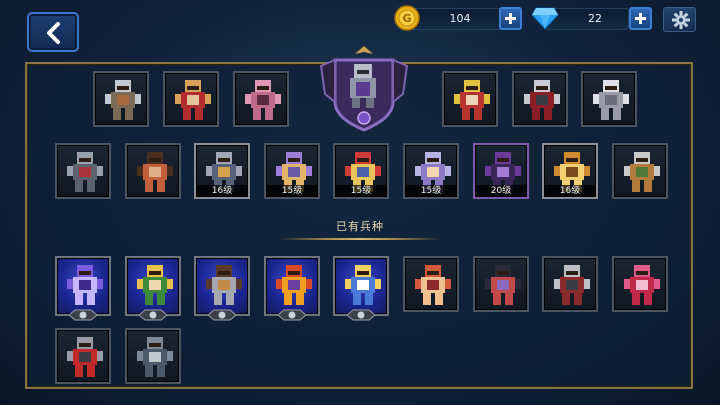 This screenshot has height=405, width=720. I want to click on add-gold-button, so click(510, 18).